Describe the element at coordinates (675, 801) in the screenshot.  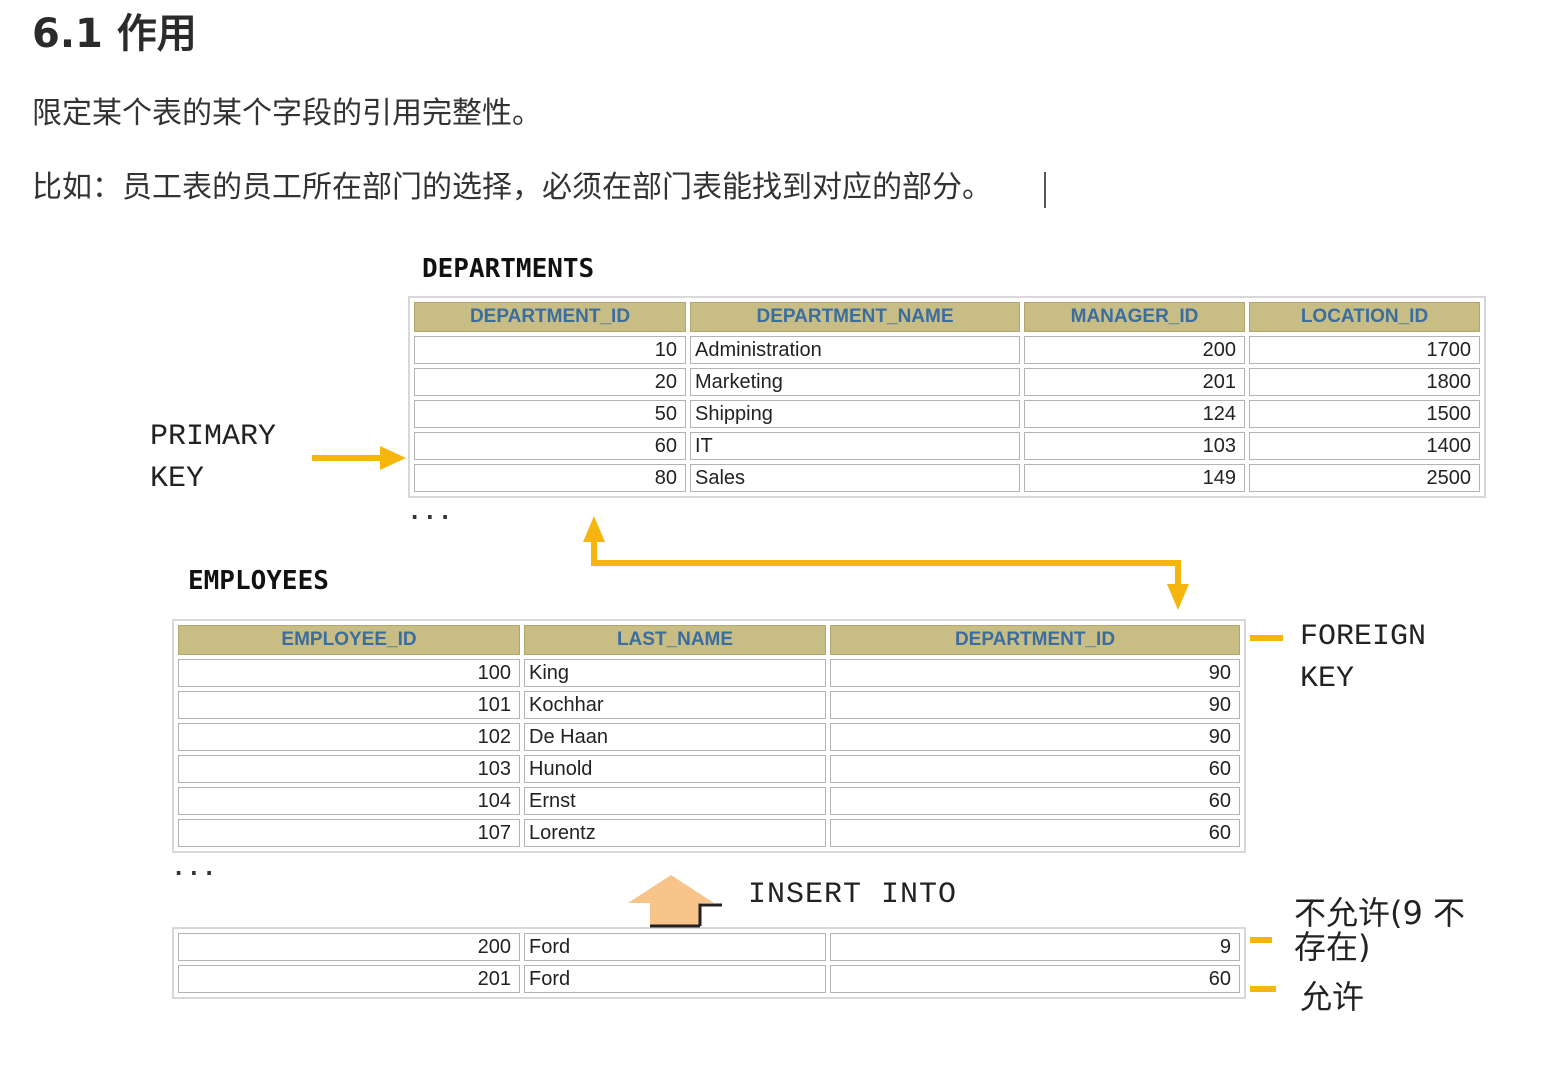
I see `table-cell: Ernst` at that location.